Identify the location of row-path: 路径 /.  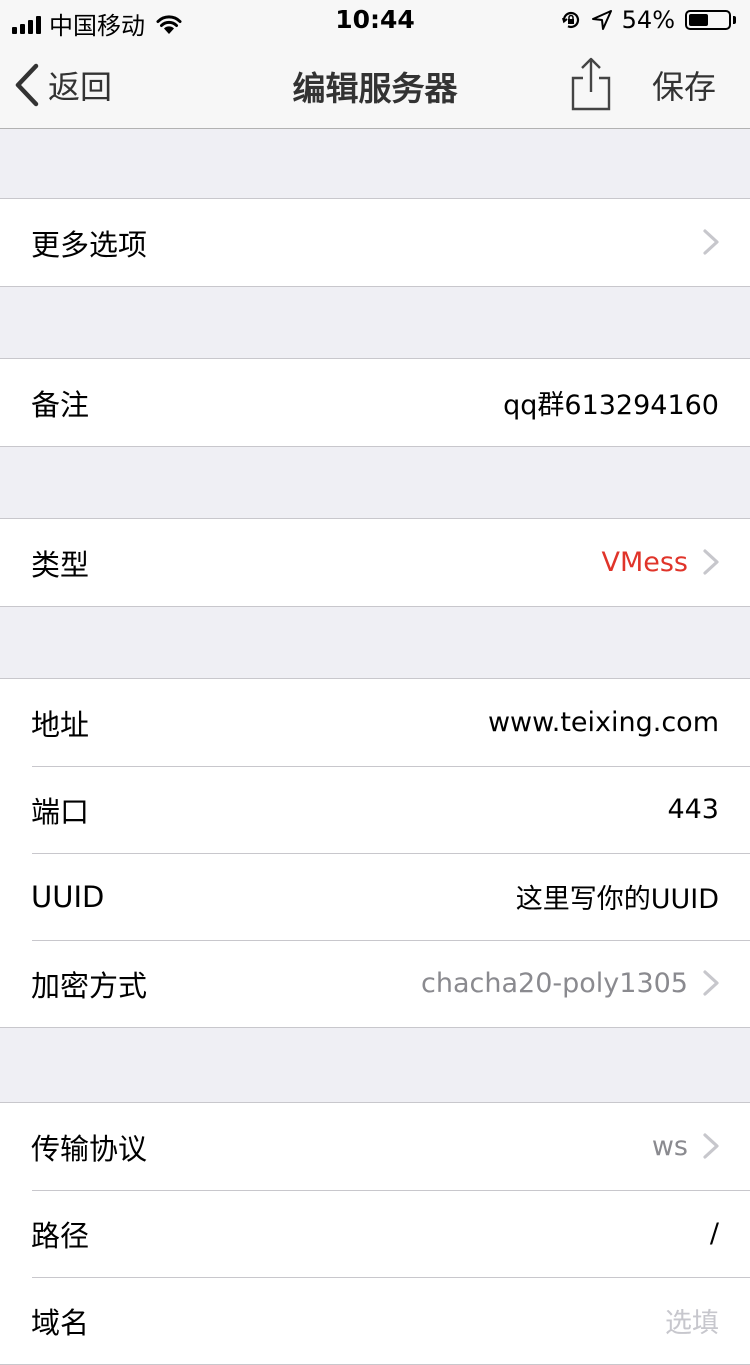
(375, 1233).